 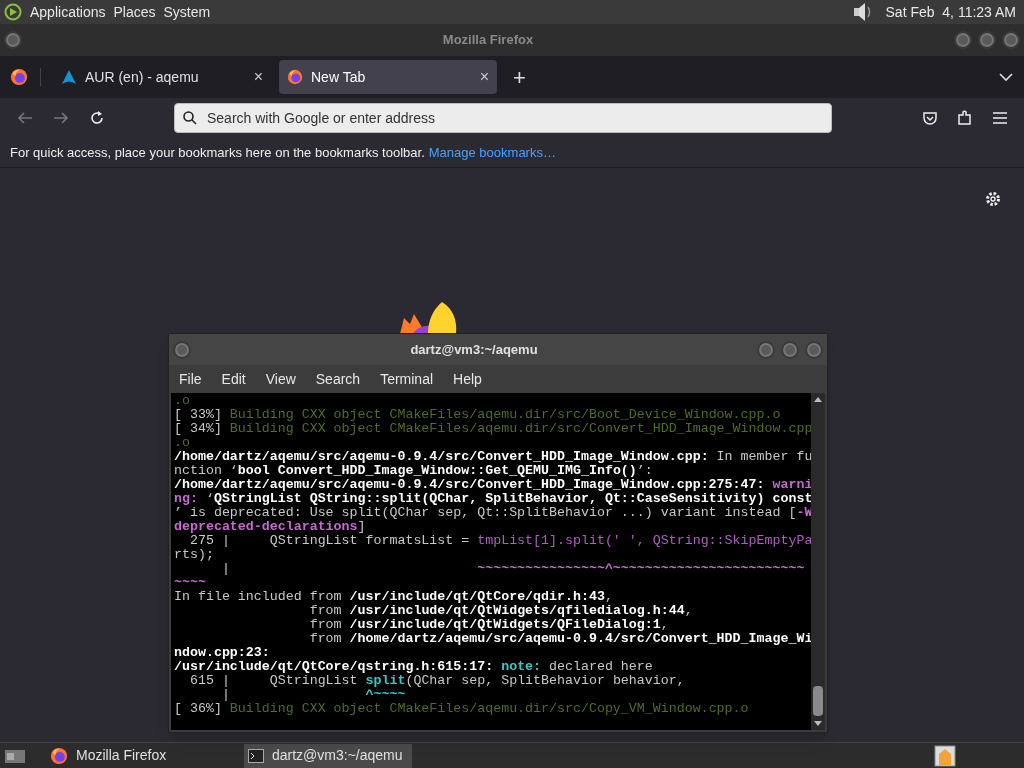 What do you see at coordinates (328, 755) in the screenshot?
I see `taskbar-item: dartz@vm3:~/aqemu` at bounding box center [328, 755].